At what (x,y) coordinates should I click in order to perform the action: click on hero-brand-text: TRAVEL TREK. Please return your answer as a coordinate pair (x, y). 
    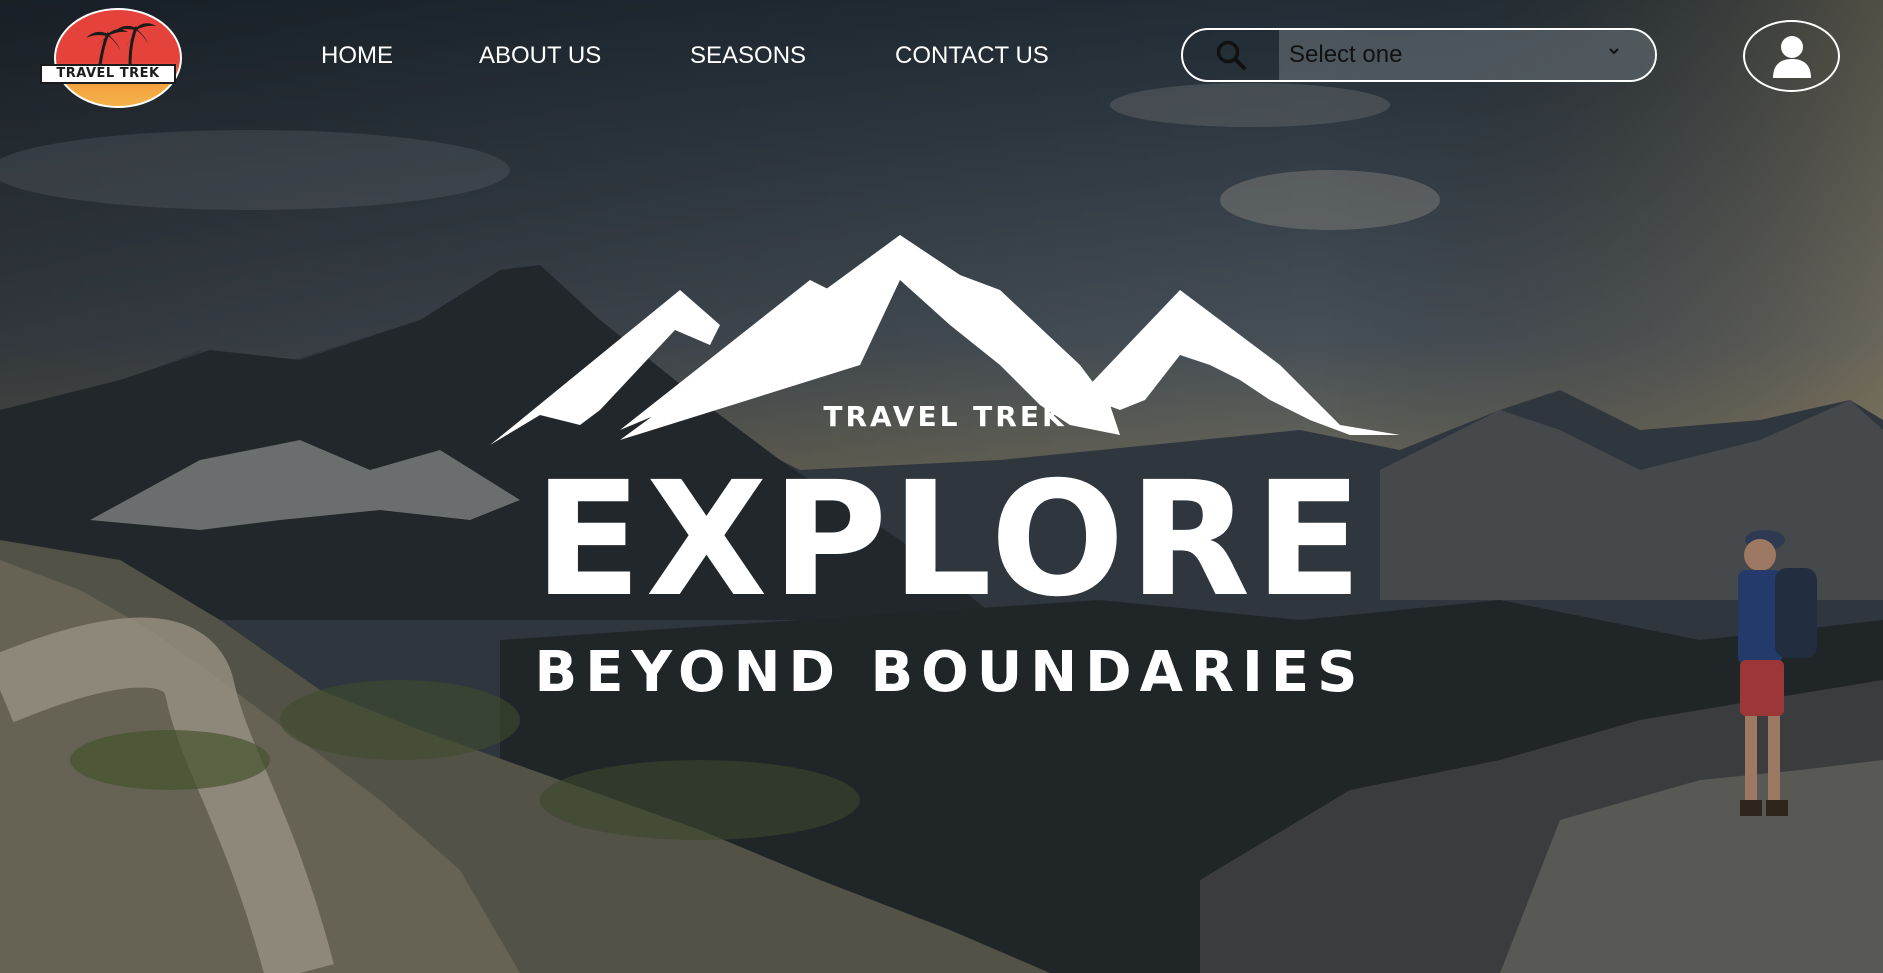
    Looking at the image, I should click on (945, 416).